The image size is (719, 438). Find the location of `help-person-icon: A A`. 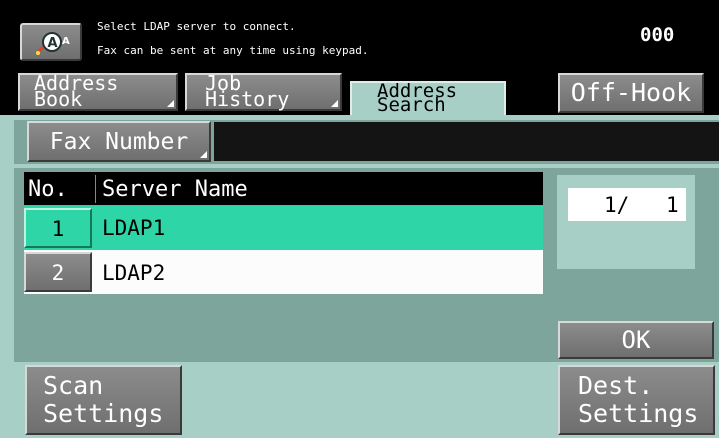

help-person-icon: A A is located at coordinates (54, 45).